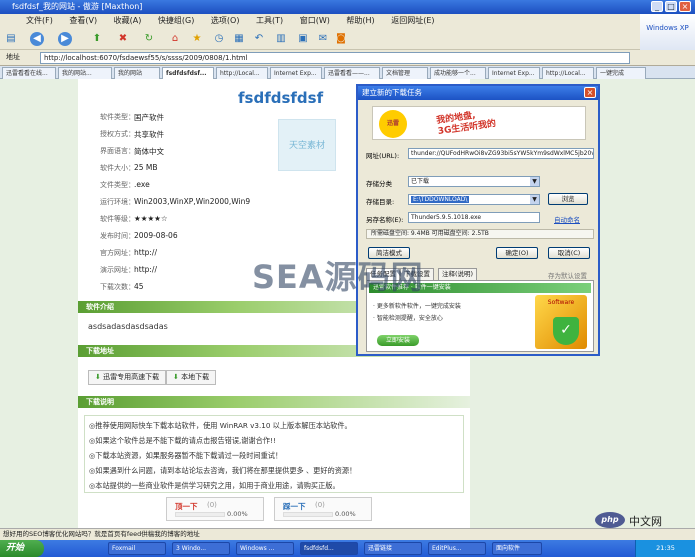 This screenshot has width=695, height=557. Describe the element at coordinates (156, 235) in the screenshot. I see `field-value-date: 2009-08-06` at that location.